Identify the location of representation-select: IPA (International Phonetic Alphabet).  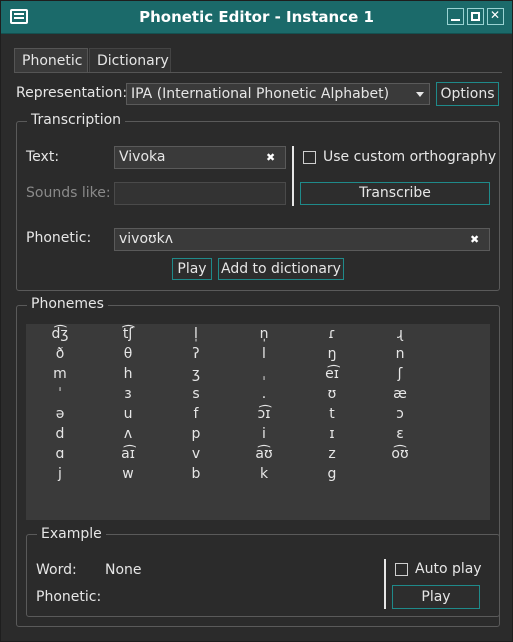
(278, 94).